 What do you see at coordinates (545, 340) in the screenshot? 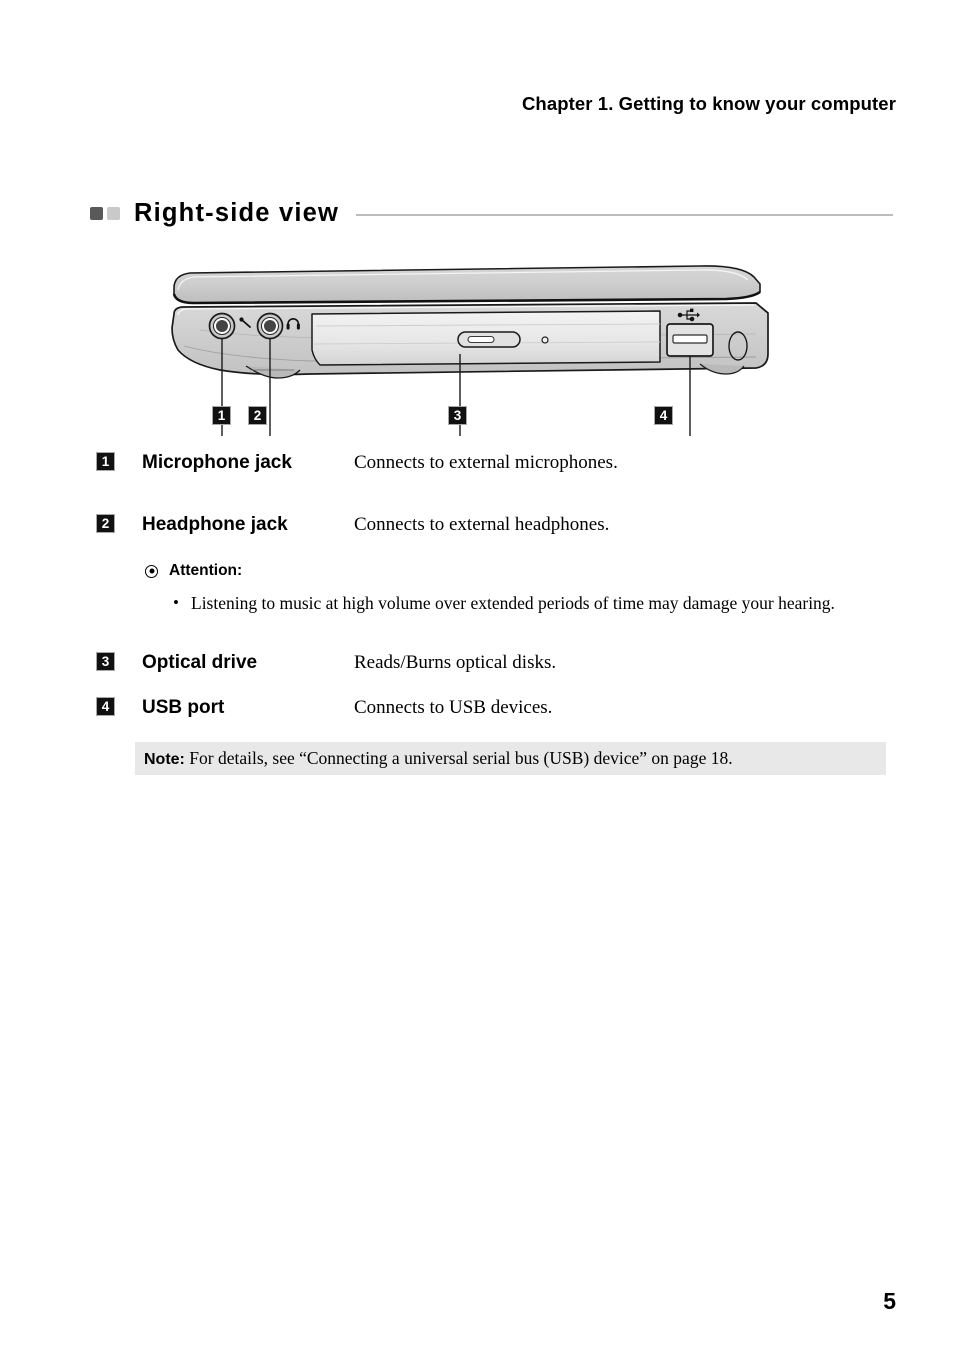
I see `optical-drive-pinhole` at bounding box center [545, 340].